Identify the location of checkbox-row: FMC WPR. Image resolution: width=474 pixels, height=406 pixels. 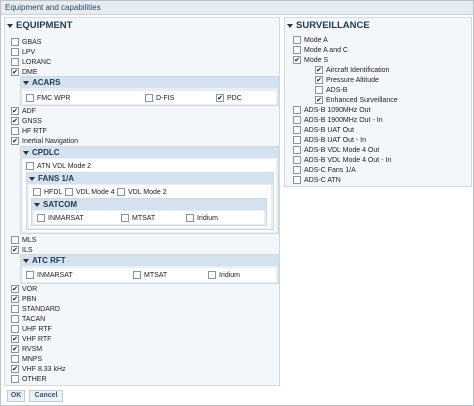
(48, 98).